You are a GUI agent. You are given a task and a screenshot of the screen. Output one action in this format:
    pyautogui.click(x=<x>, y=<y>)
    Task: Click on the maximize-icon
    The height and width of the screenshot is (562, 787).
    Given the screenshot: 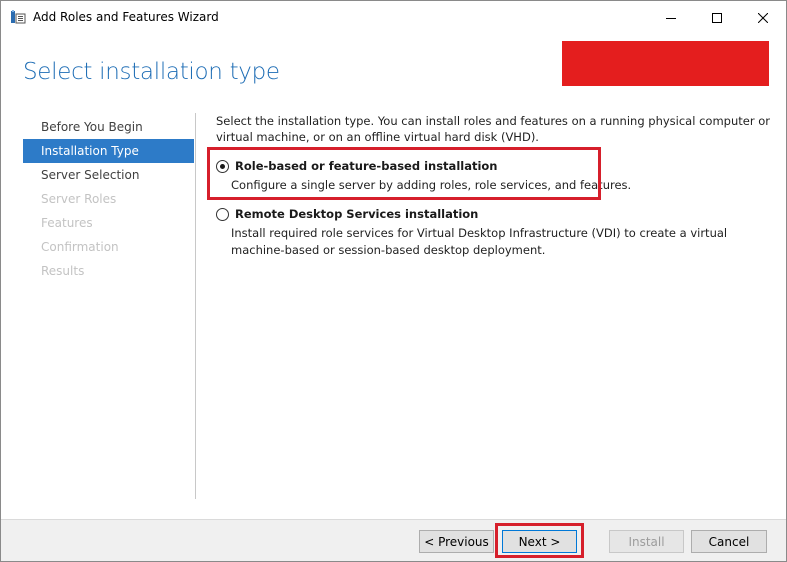 What is the action you would take?
    pyautogui.click(x=717, y=17)
    